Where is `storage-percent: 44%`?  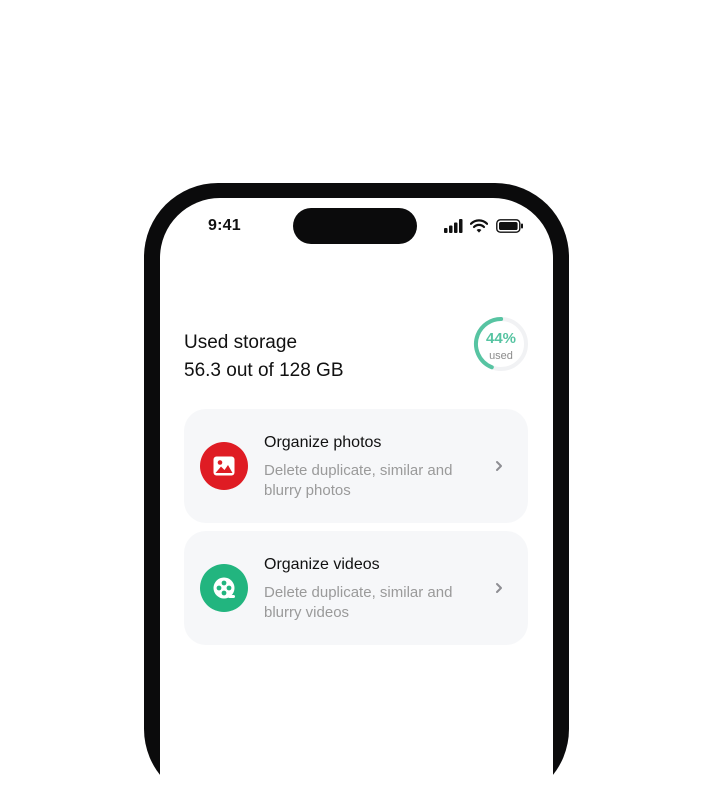 storage-percent: 44% is located at coordinates (501, 338).